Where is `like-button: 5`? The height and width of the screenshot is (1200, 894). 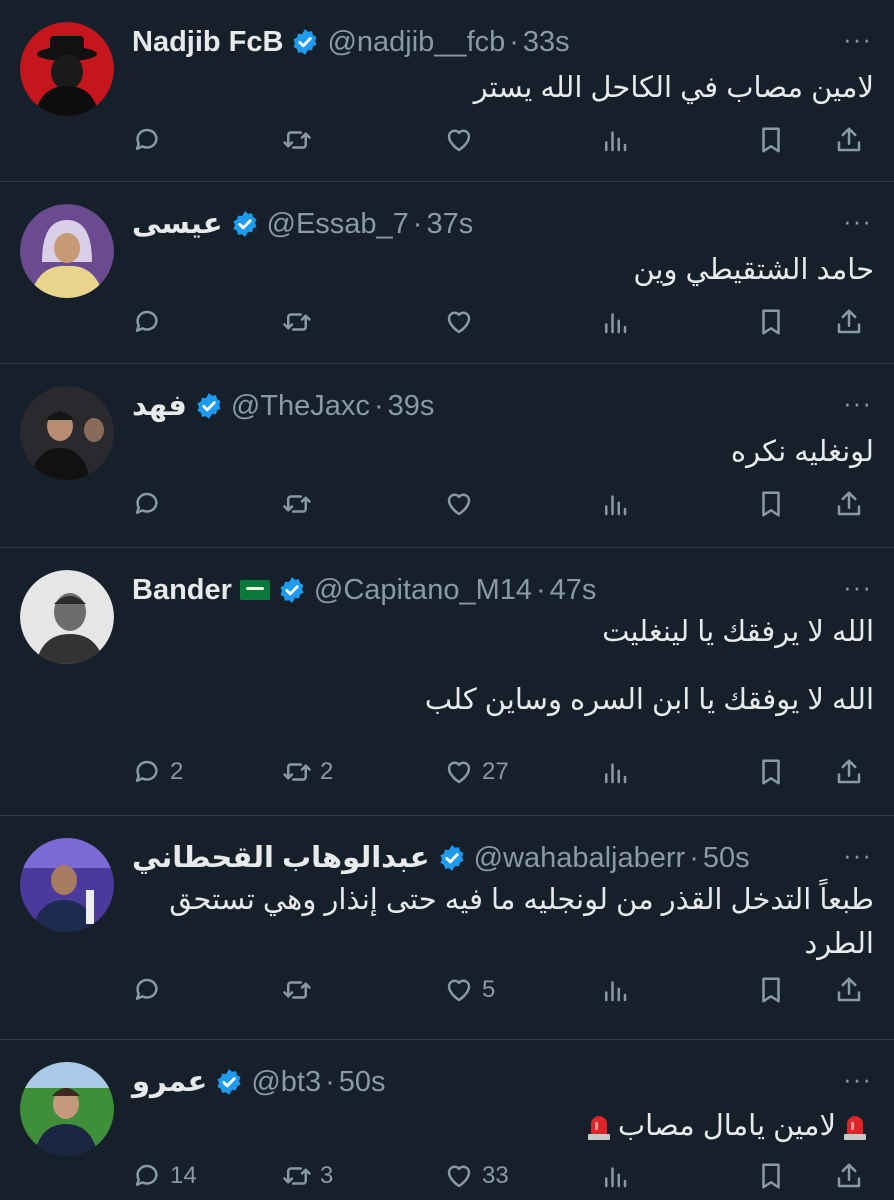 like-button: 5 is located at coordinates (469, 990).